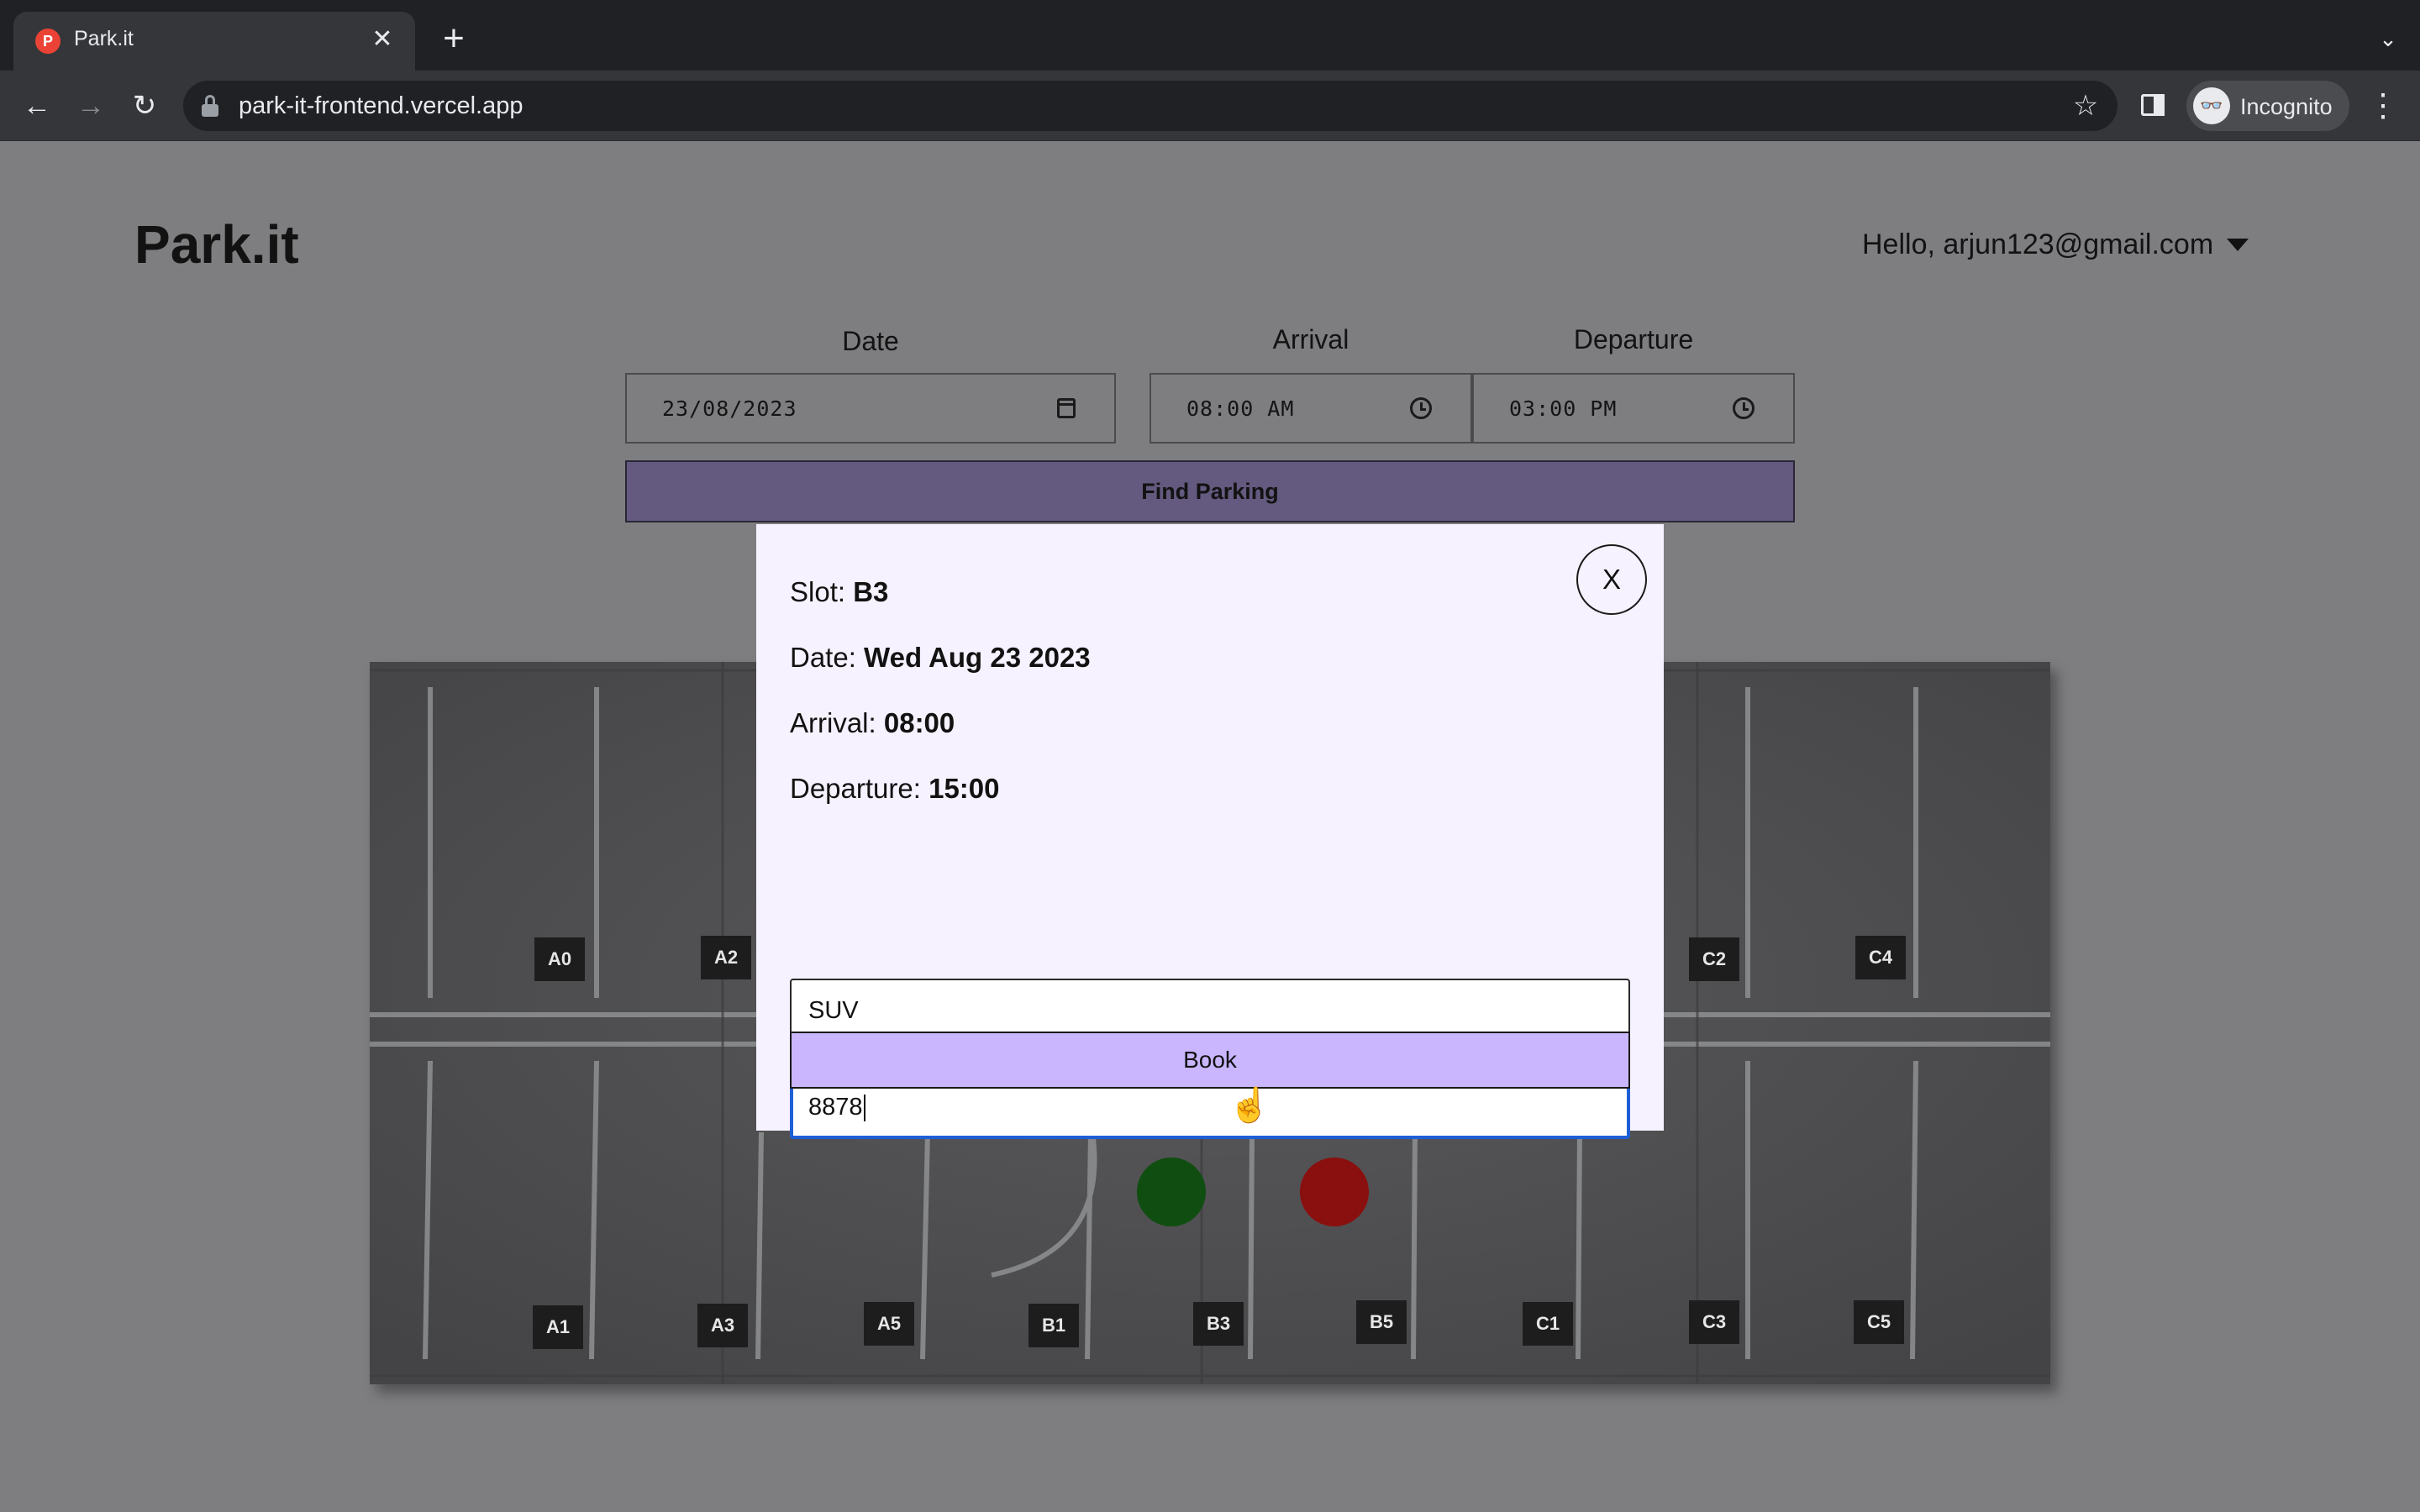 This screenshot has width=2420, height=1512. I want to click on url-text: park-it-frontend.vercel.app, so click(381, 106).